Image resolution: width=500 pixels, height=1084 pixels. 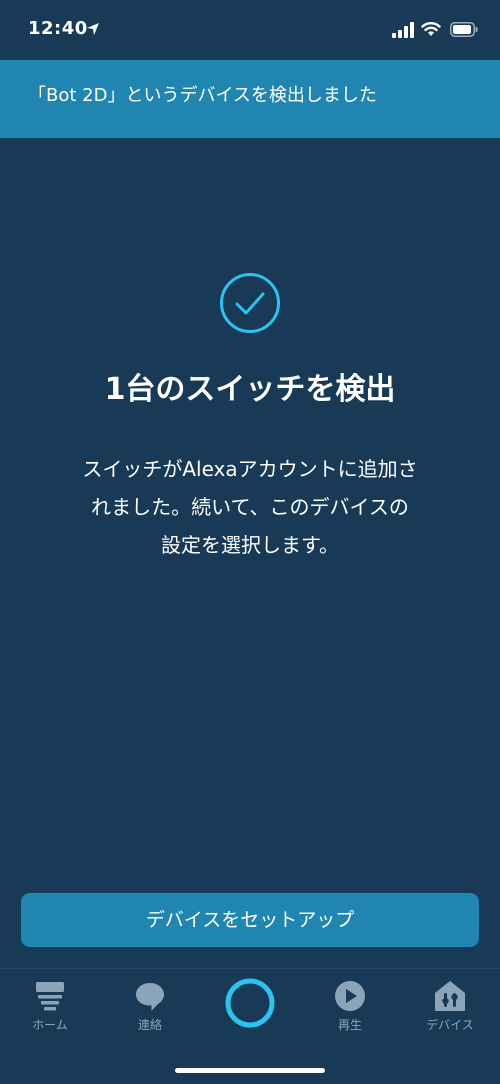 What do you see at coordinates (250, 30) in the screenshot?
I see `status-bar: 12:40` at bounding box center [250, 30].